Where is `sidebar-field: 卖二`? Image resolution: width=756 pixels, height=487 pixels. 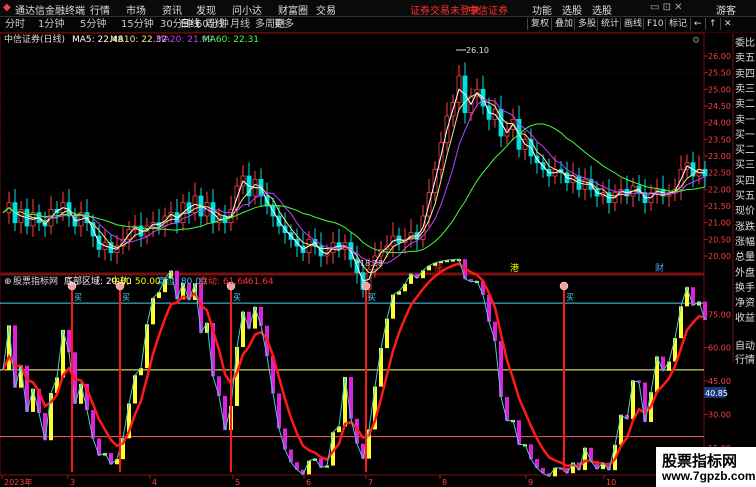
sidebar-field: 卖二 is located at coordinates (745, 102).